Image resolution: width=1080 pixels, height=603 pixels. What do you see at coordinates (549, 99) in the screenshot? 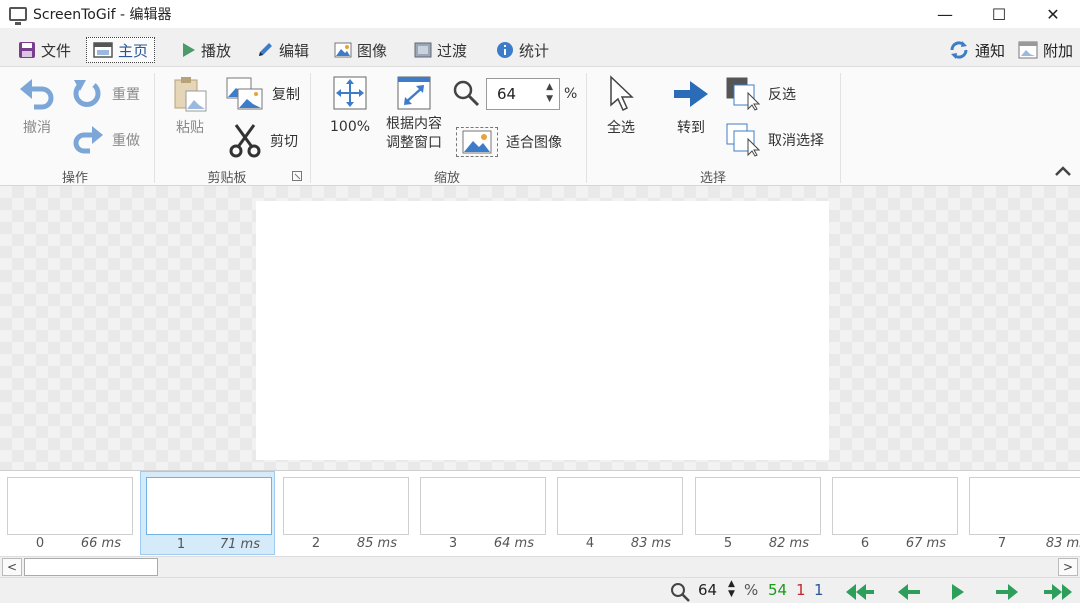
I see `chevron-down-icon: ▼` at bounding box center [549, 99].